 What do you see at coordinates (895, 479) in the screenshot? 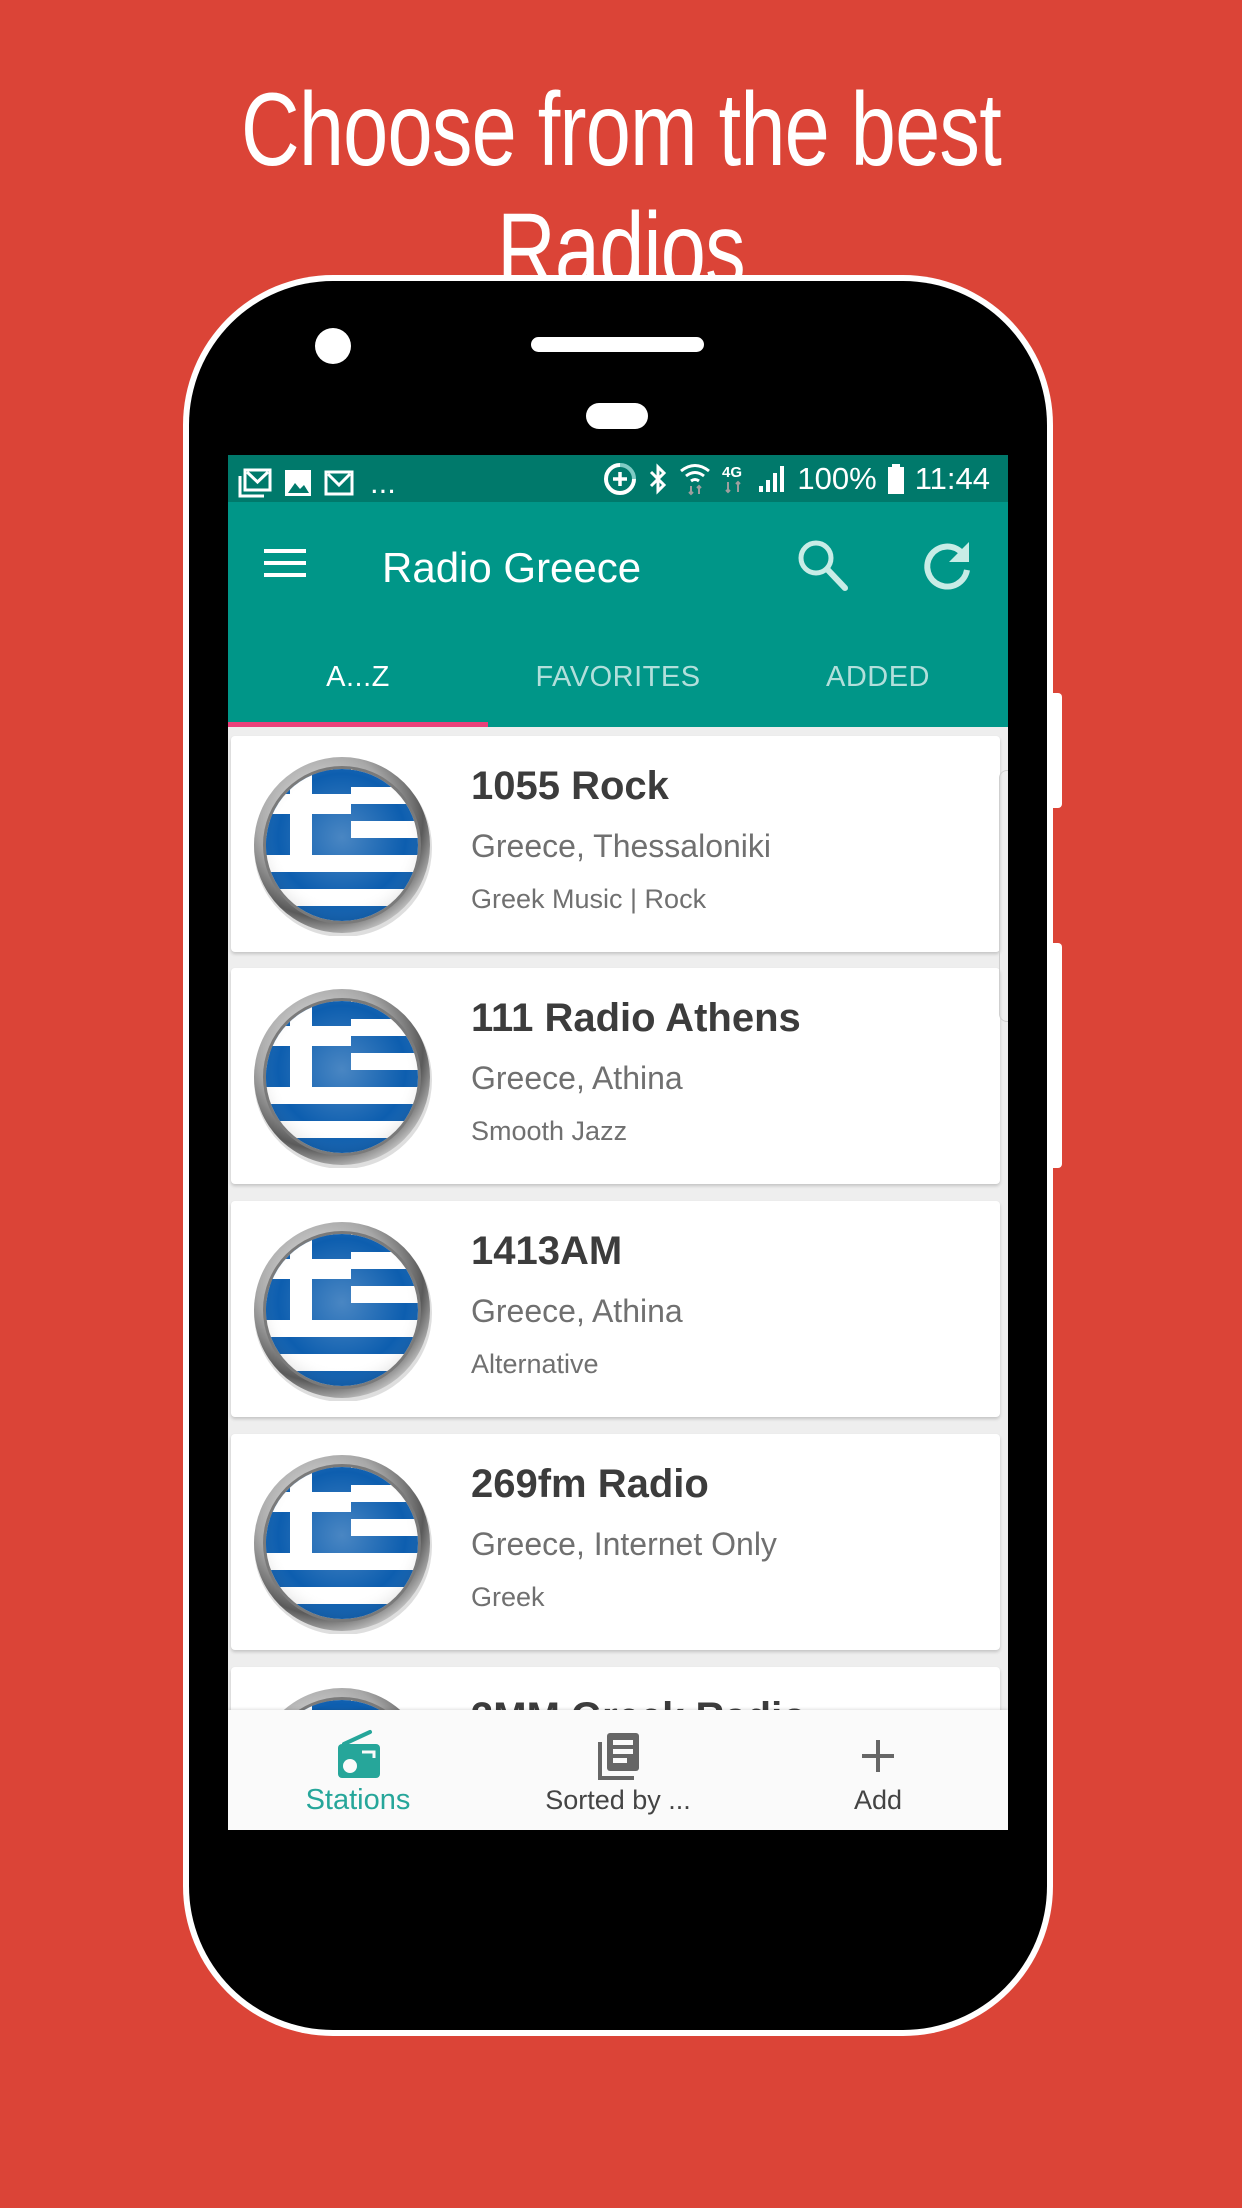
I see `battery-icon` at bounding box center [895, 479].